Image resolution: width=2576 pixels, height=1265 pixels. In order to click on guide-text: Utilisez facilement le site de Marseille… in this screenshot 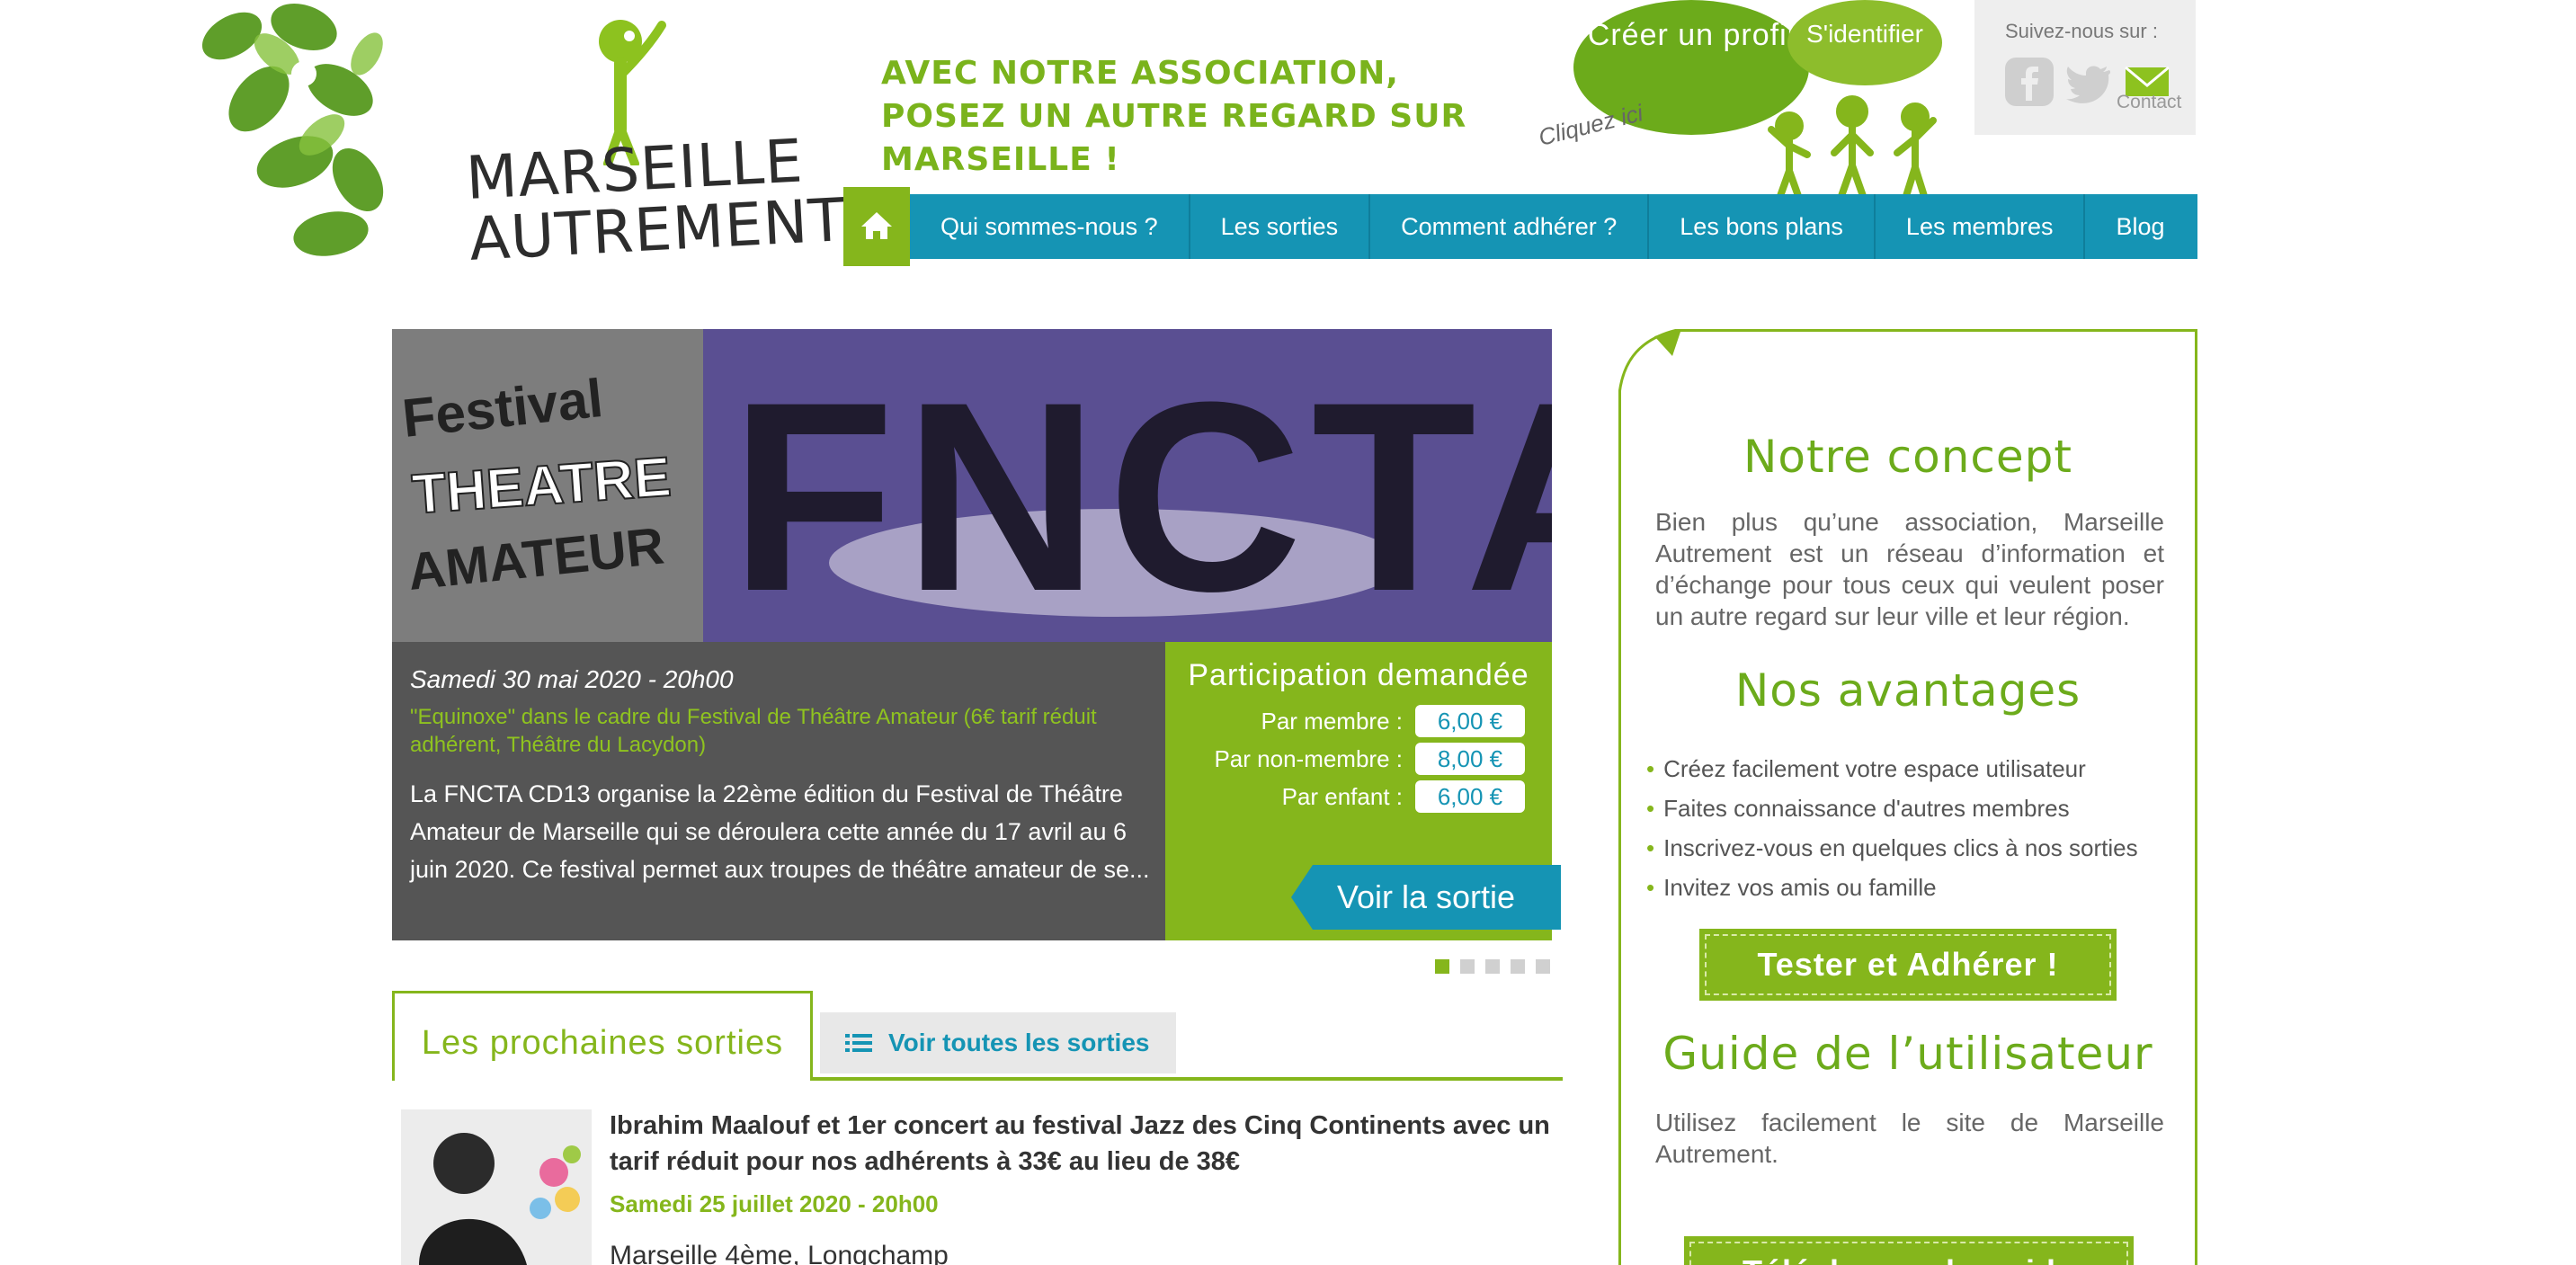, I will do `click(1910, 1138)`.